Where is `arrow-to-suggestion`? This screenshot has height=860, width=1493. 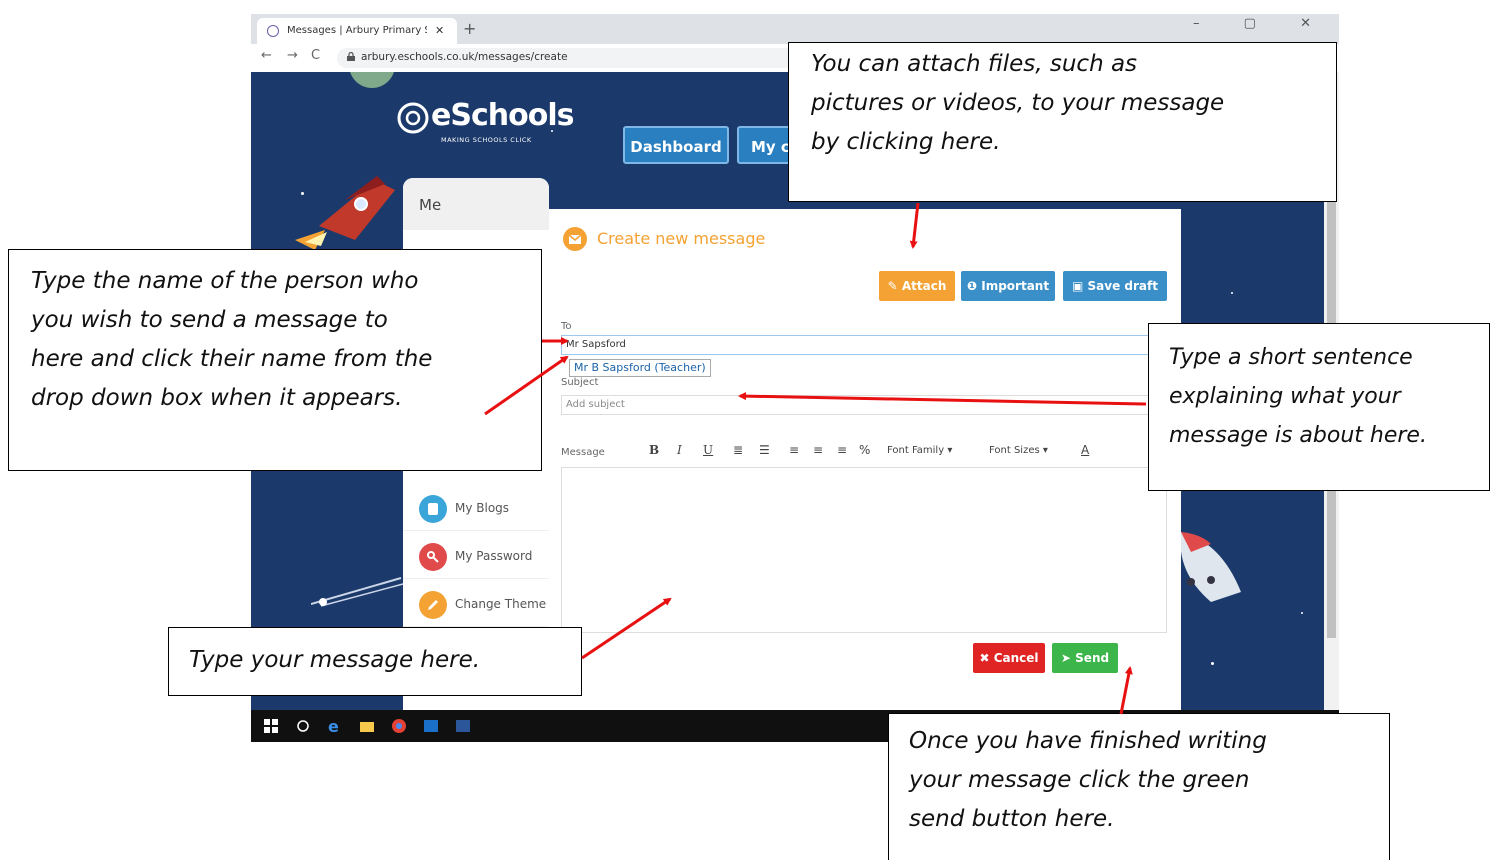 arrow-to-suggestion is located at coordinates (526, 385).